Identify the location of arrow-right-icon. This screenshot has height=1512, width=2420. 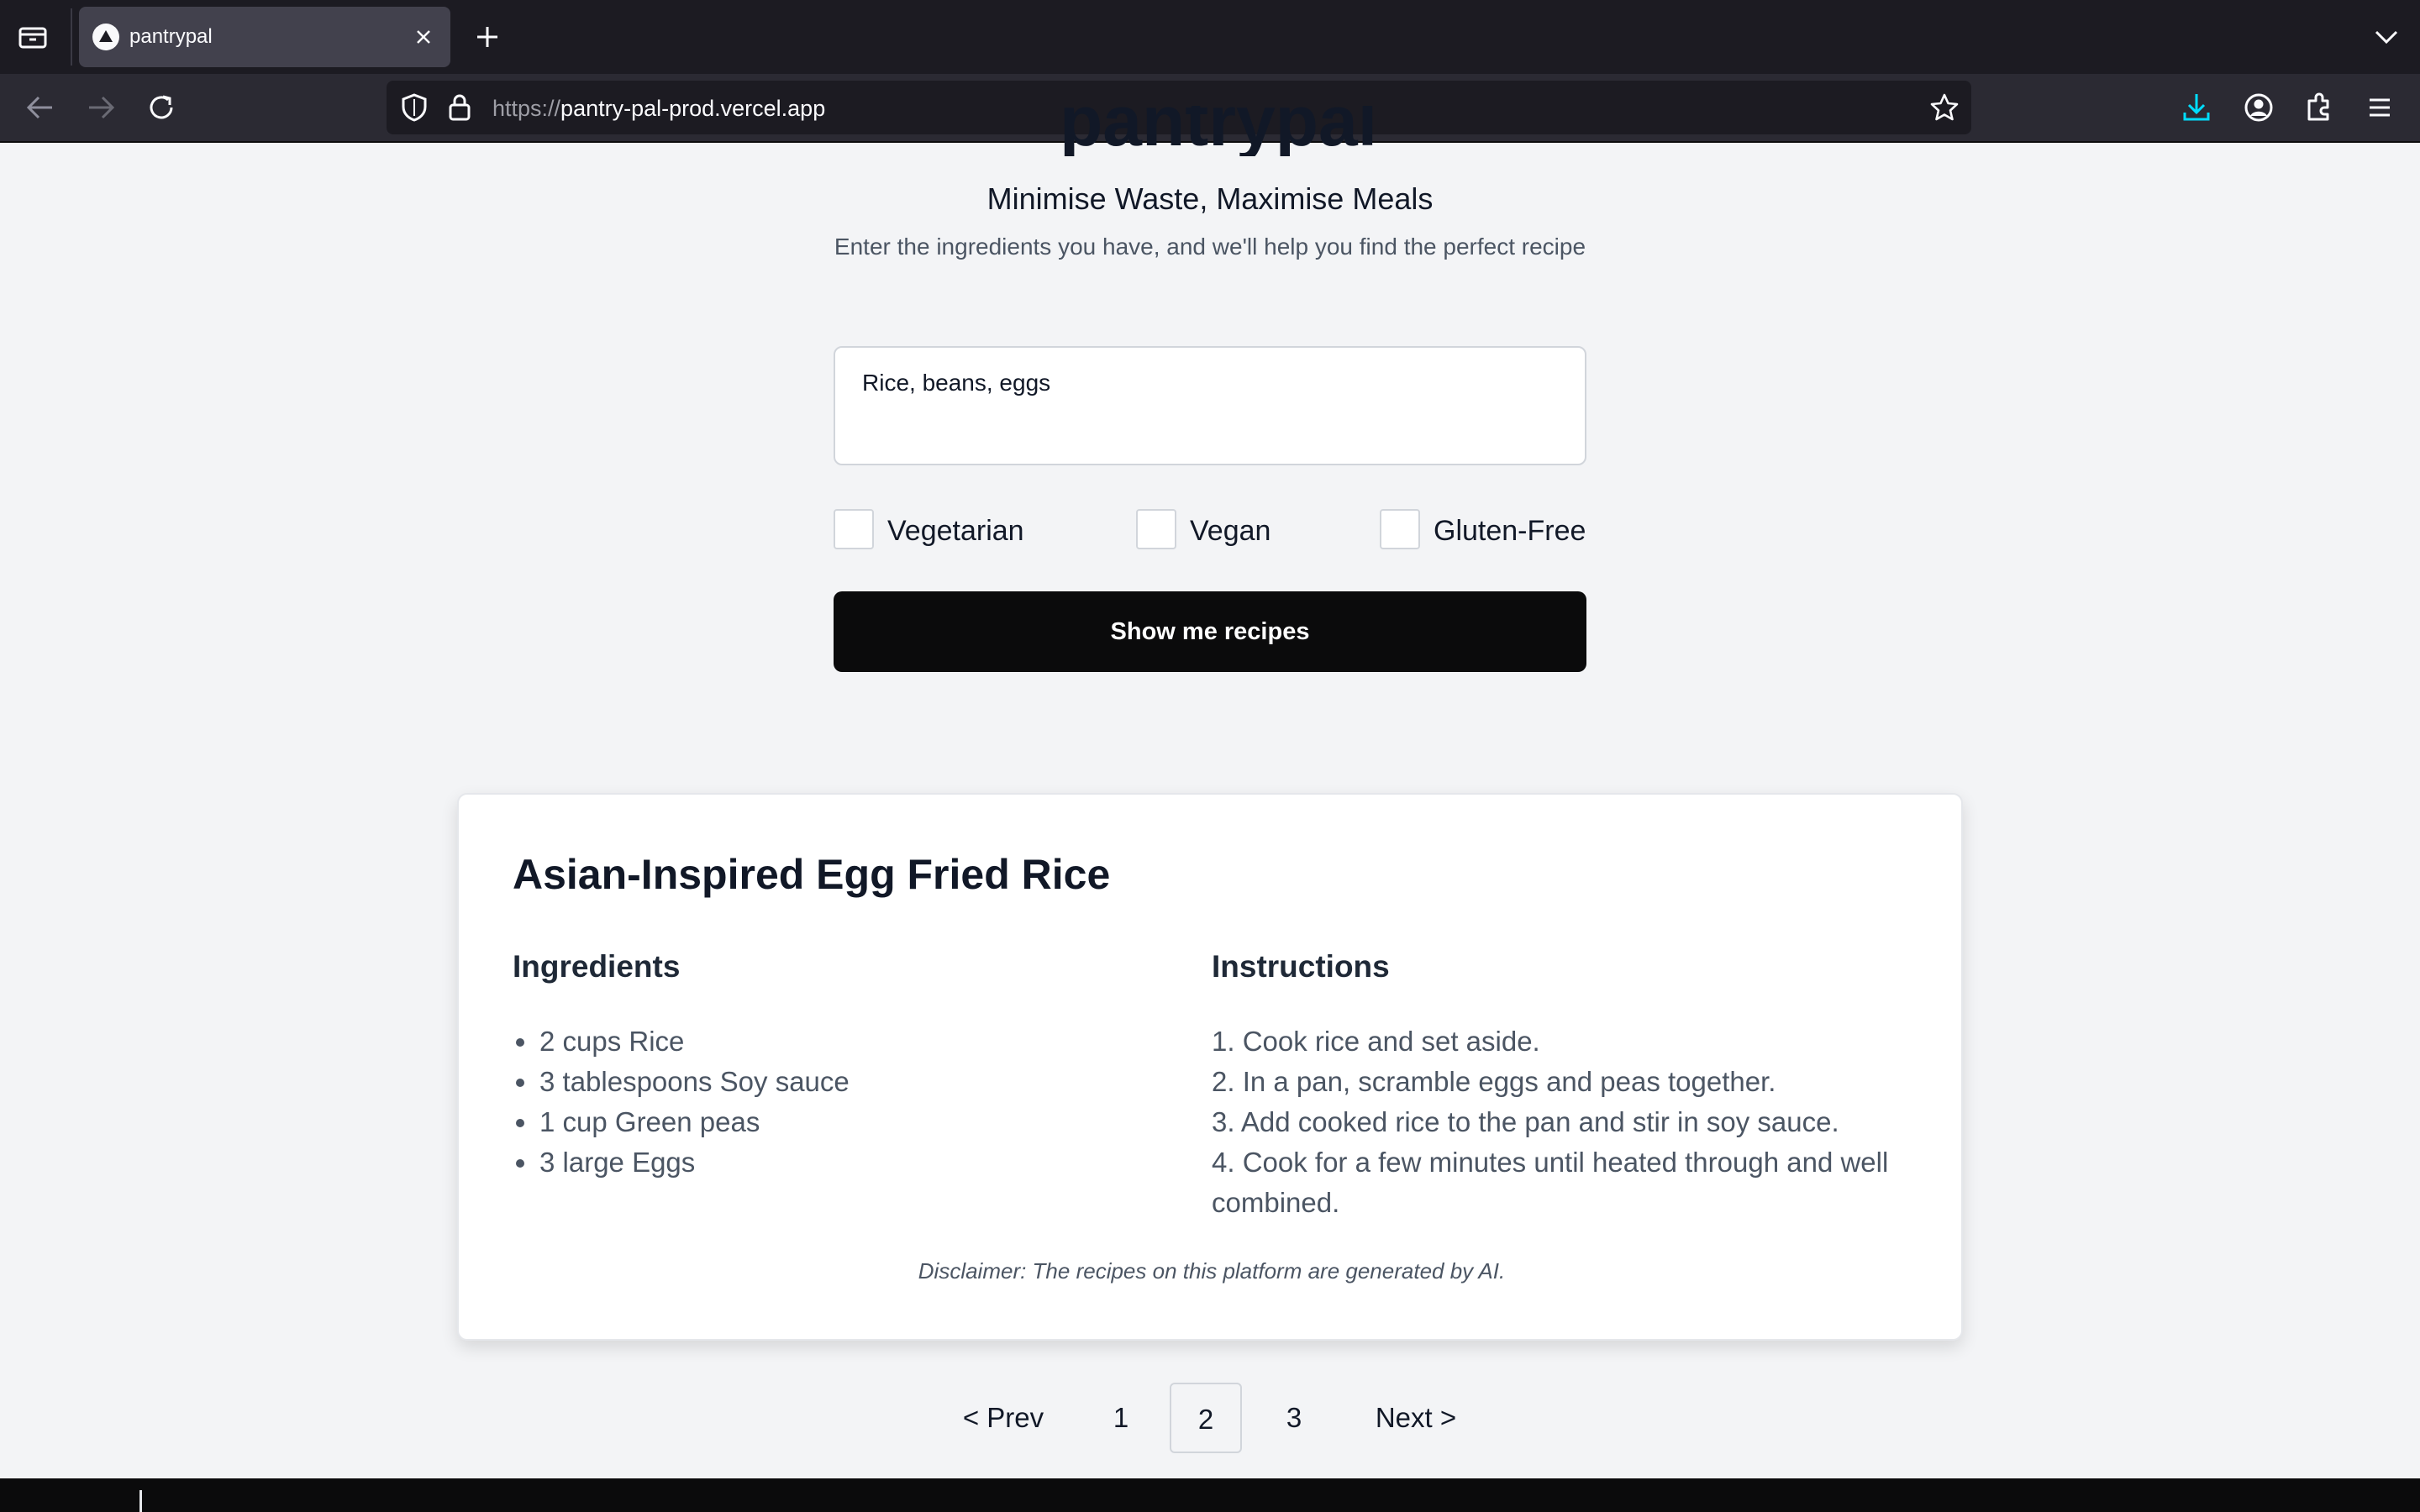
(101, 107).